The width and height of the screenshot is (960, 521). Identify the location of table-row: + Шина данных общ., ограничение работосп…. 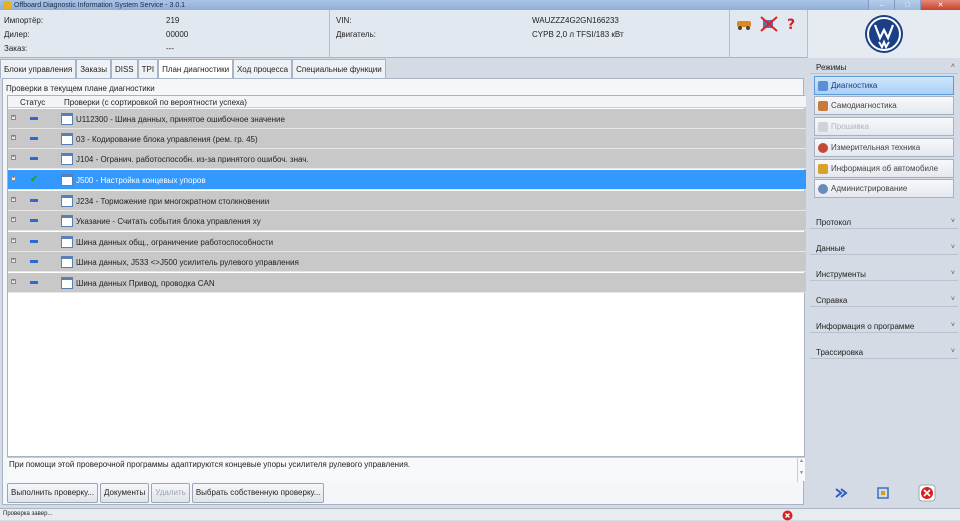
(407, 242).